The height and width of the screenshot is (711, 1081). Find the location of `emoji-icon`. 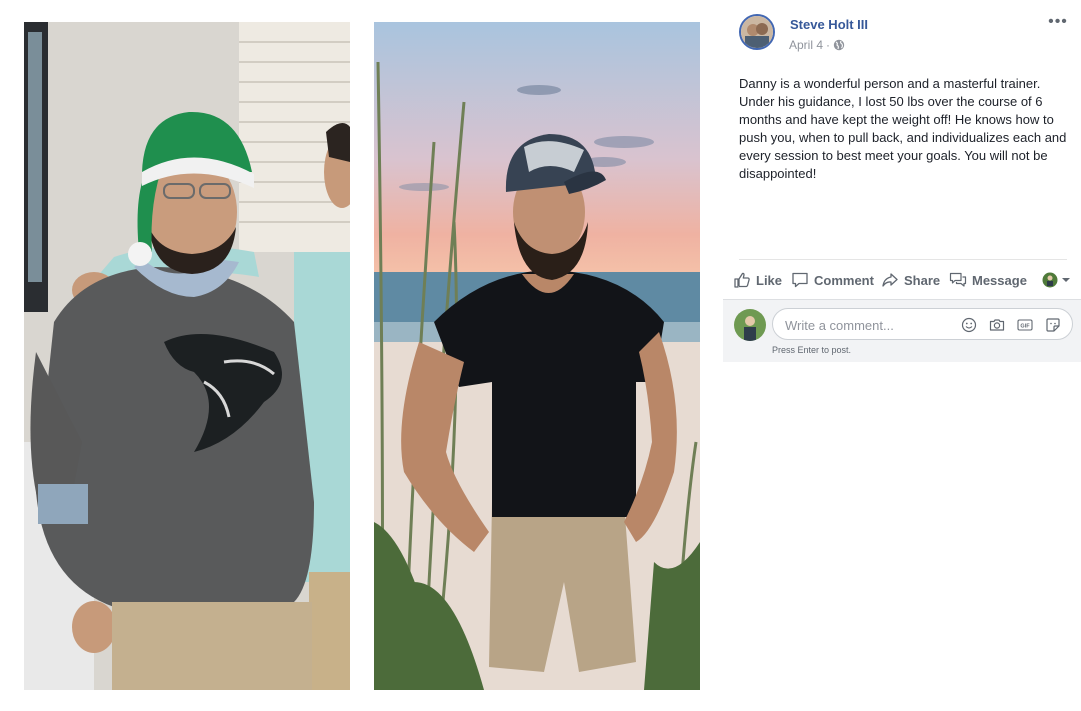

emoji-icon is located at coordinates (969, 325).